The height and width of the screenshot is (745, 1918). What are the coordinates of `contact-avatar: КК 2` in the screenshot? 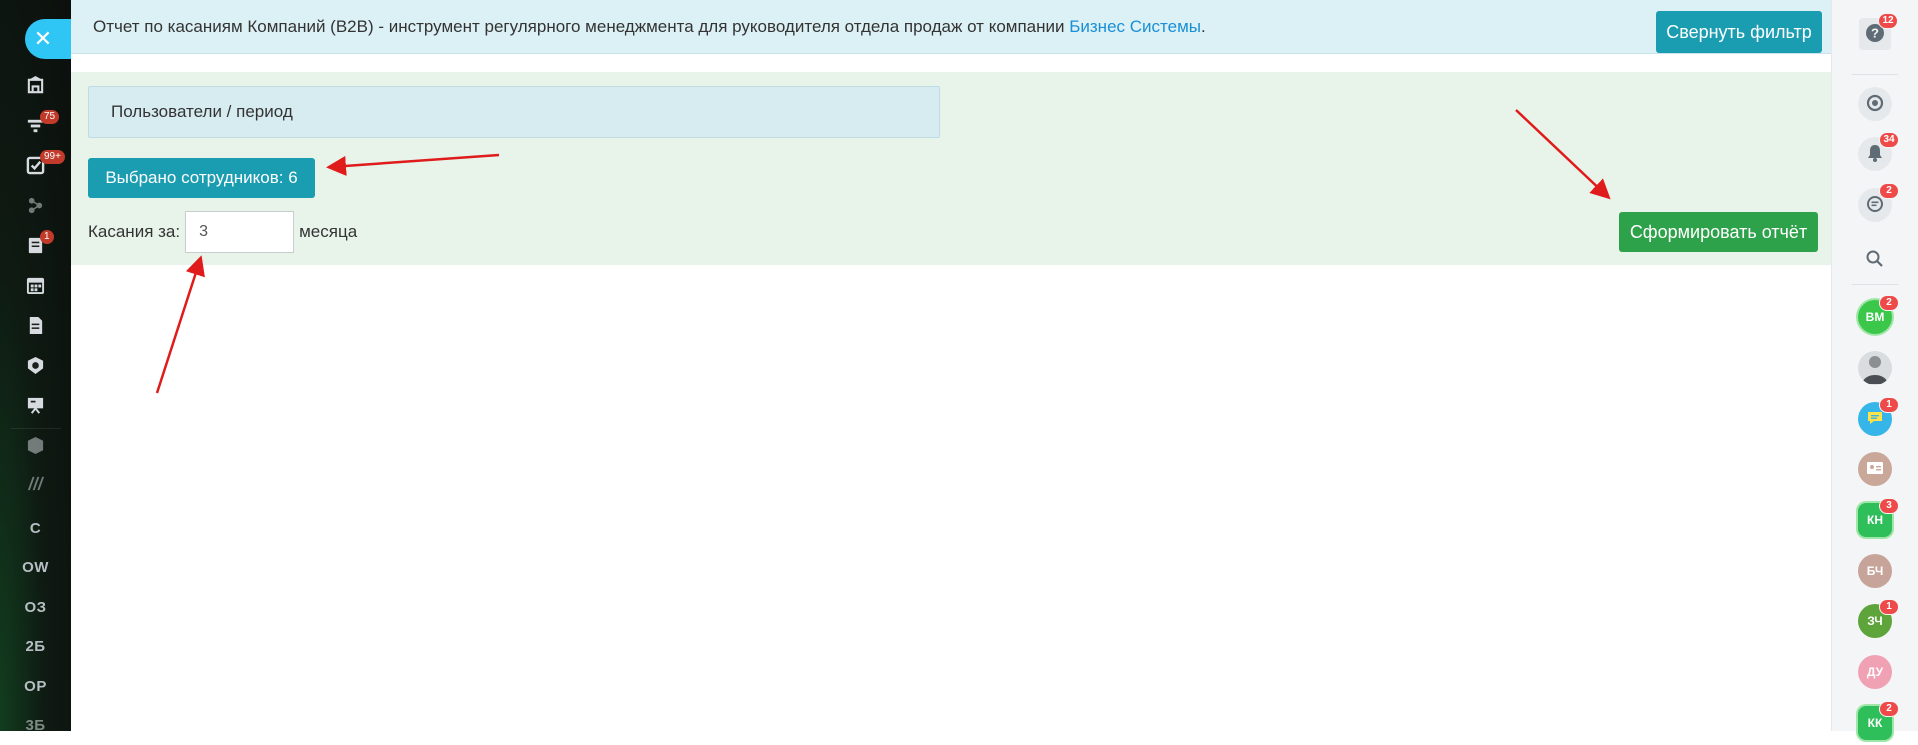 It's located at (1875, 723).